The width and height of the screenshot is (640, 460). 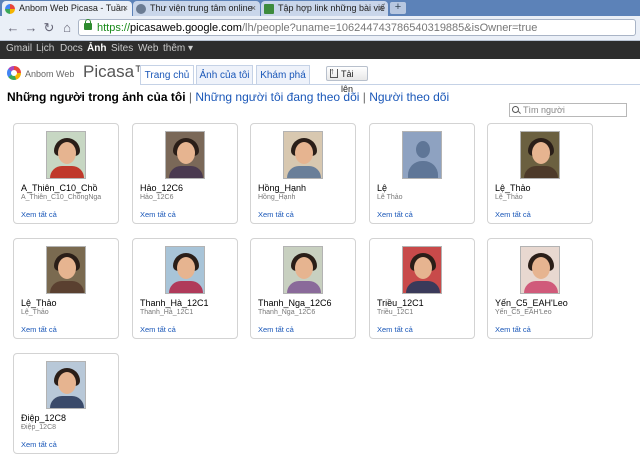 I want to click on page-title: Những người trong ảnh của tôi, so click(x=96, y=97).